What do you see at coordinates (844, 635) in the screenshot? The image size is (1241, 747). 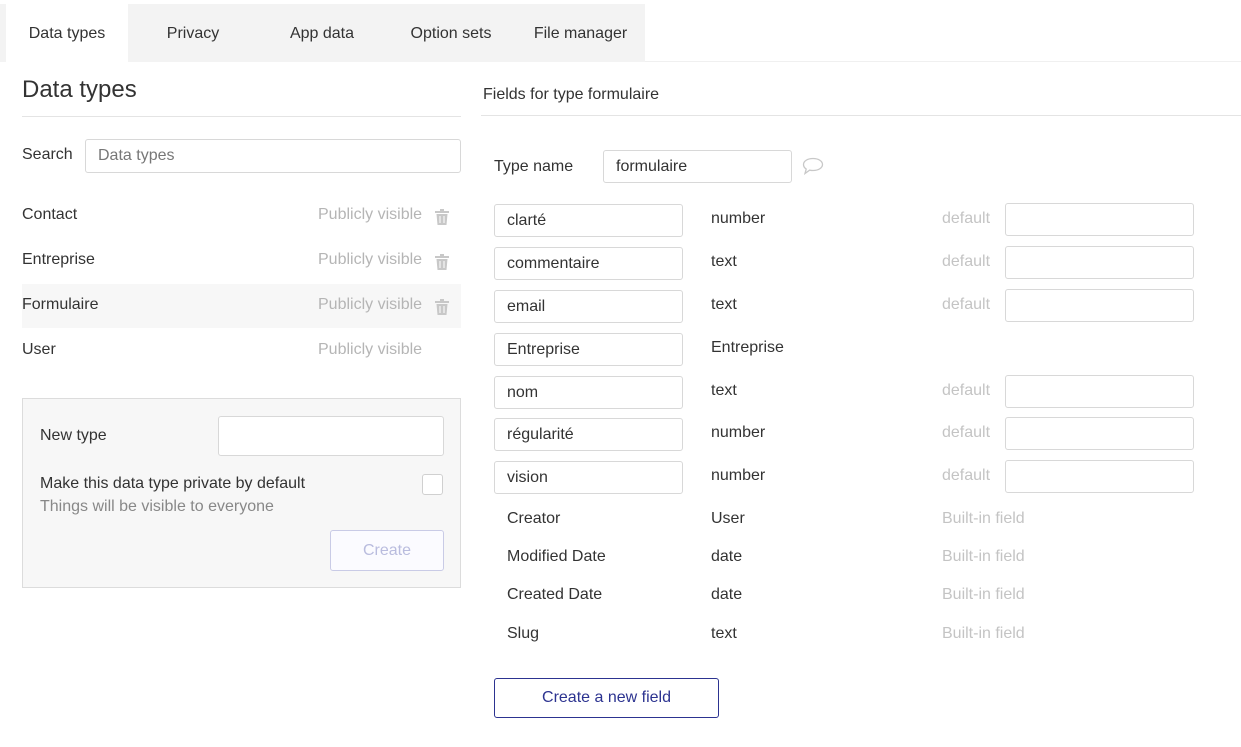 I see `builtin-field-row: Slug text Built-in field` at bounding box center [844, 635].